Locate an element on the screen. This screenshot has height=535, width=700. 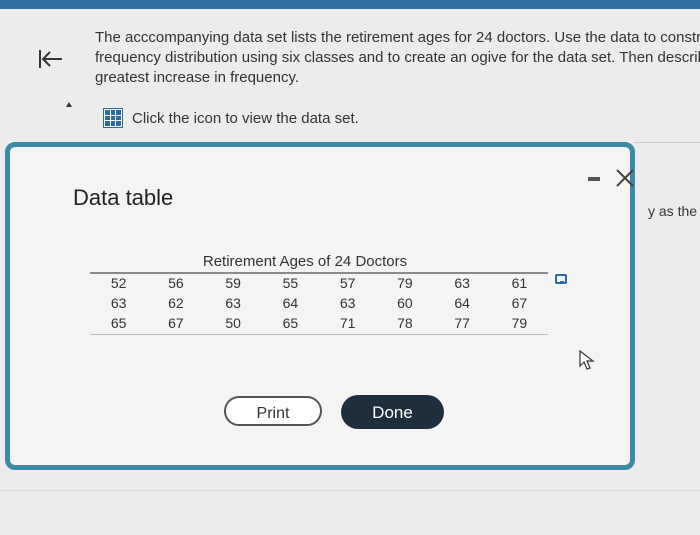
scroll-up-arrow-icon is located at coordinates (69, 104).